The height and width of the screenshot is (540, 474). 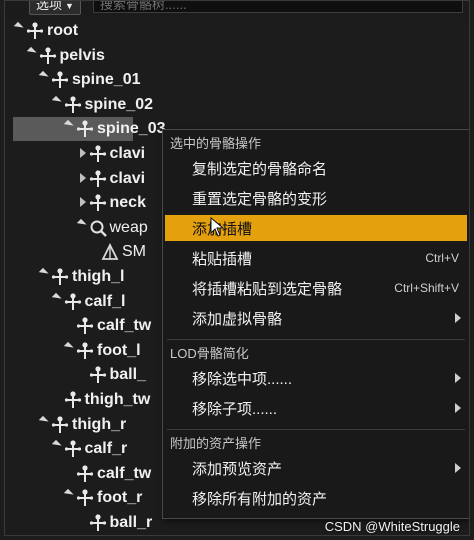 What do you see at coordinates (237, 105) in the screenshot?
I see `tree-row: spine_02` at bounding box center [237, 105].